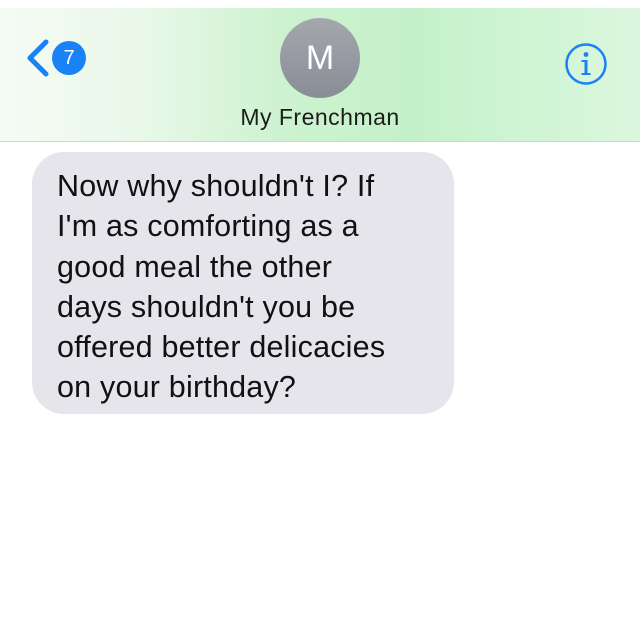 Image resolution: width=640 pixels, height=640 pixels. I want to click on message-line: on your birthday?, so click(177, 387).